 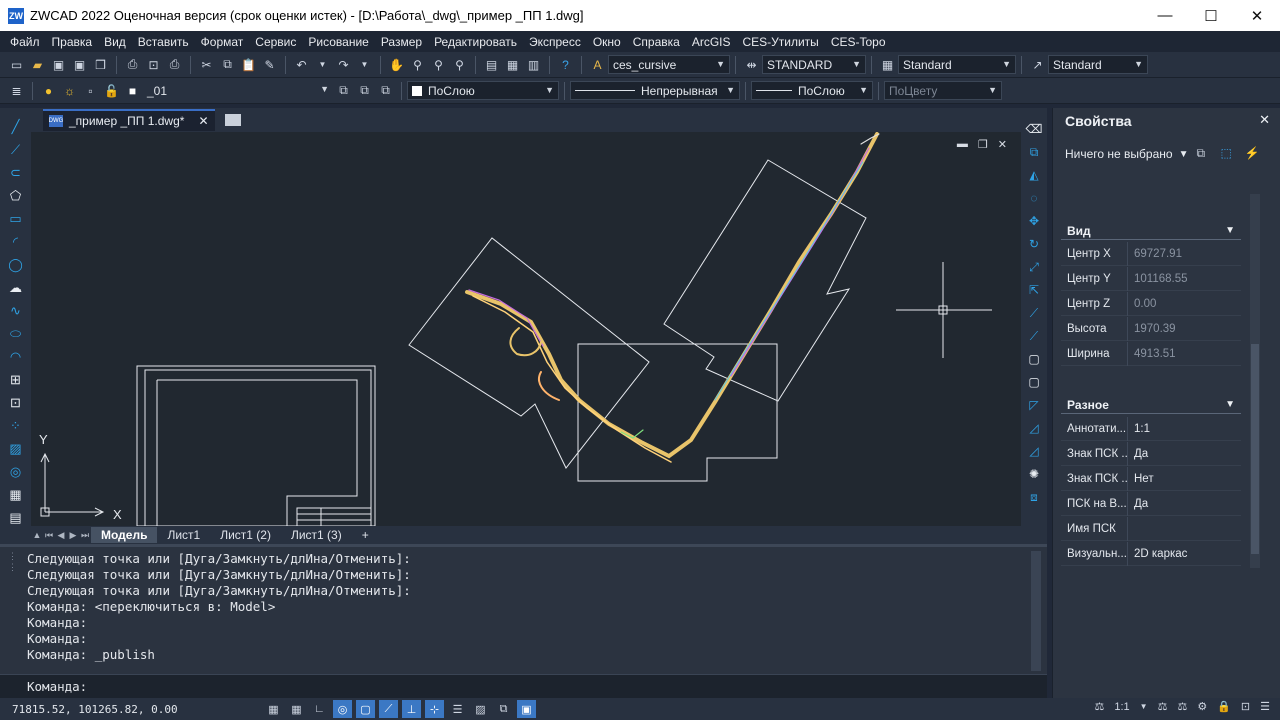 I want to click on panel-grip-icon: ⋮ ⋮, so click(x=13, y=611).